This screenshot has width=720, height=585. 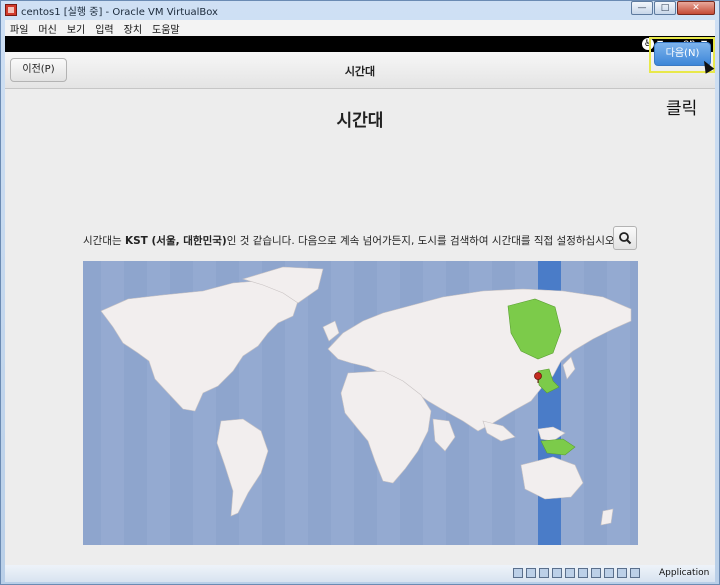 I want to click on menu-help: 도움말, so click(x=166, y=28).